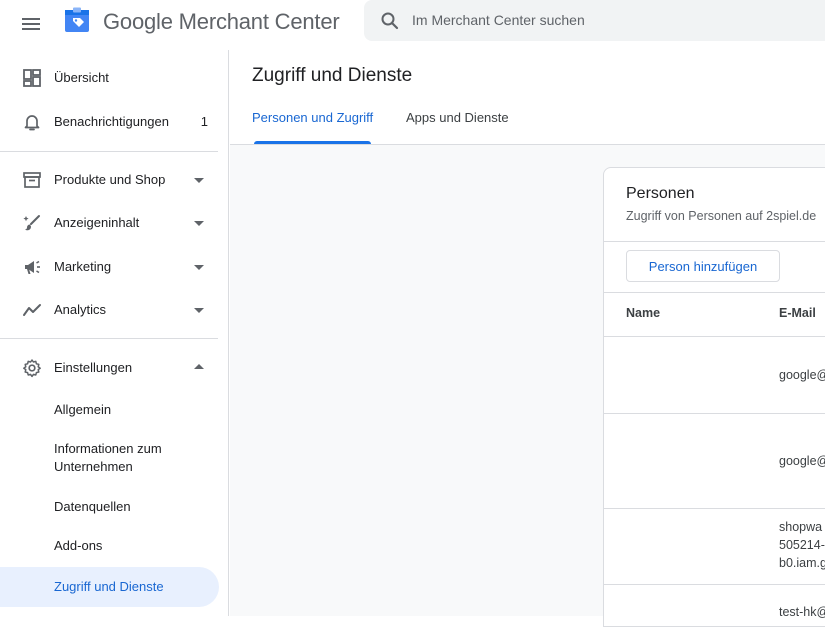  What do you see at coordinates (204, 121) in the screenshot?
I see `notification-count-badge: 1` at bounding box center [204, 121].